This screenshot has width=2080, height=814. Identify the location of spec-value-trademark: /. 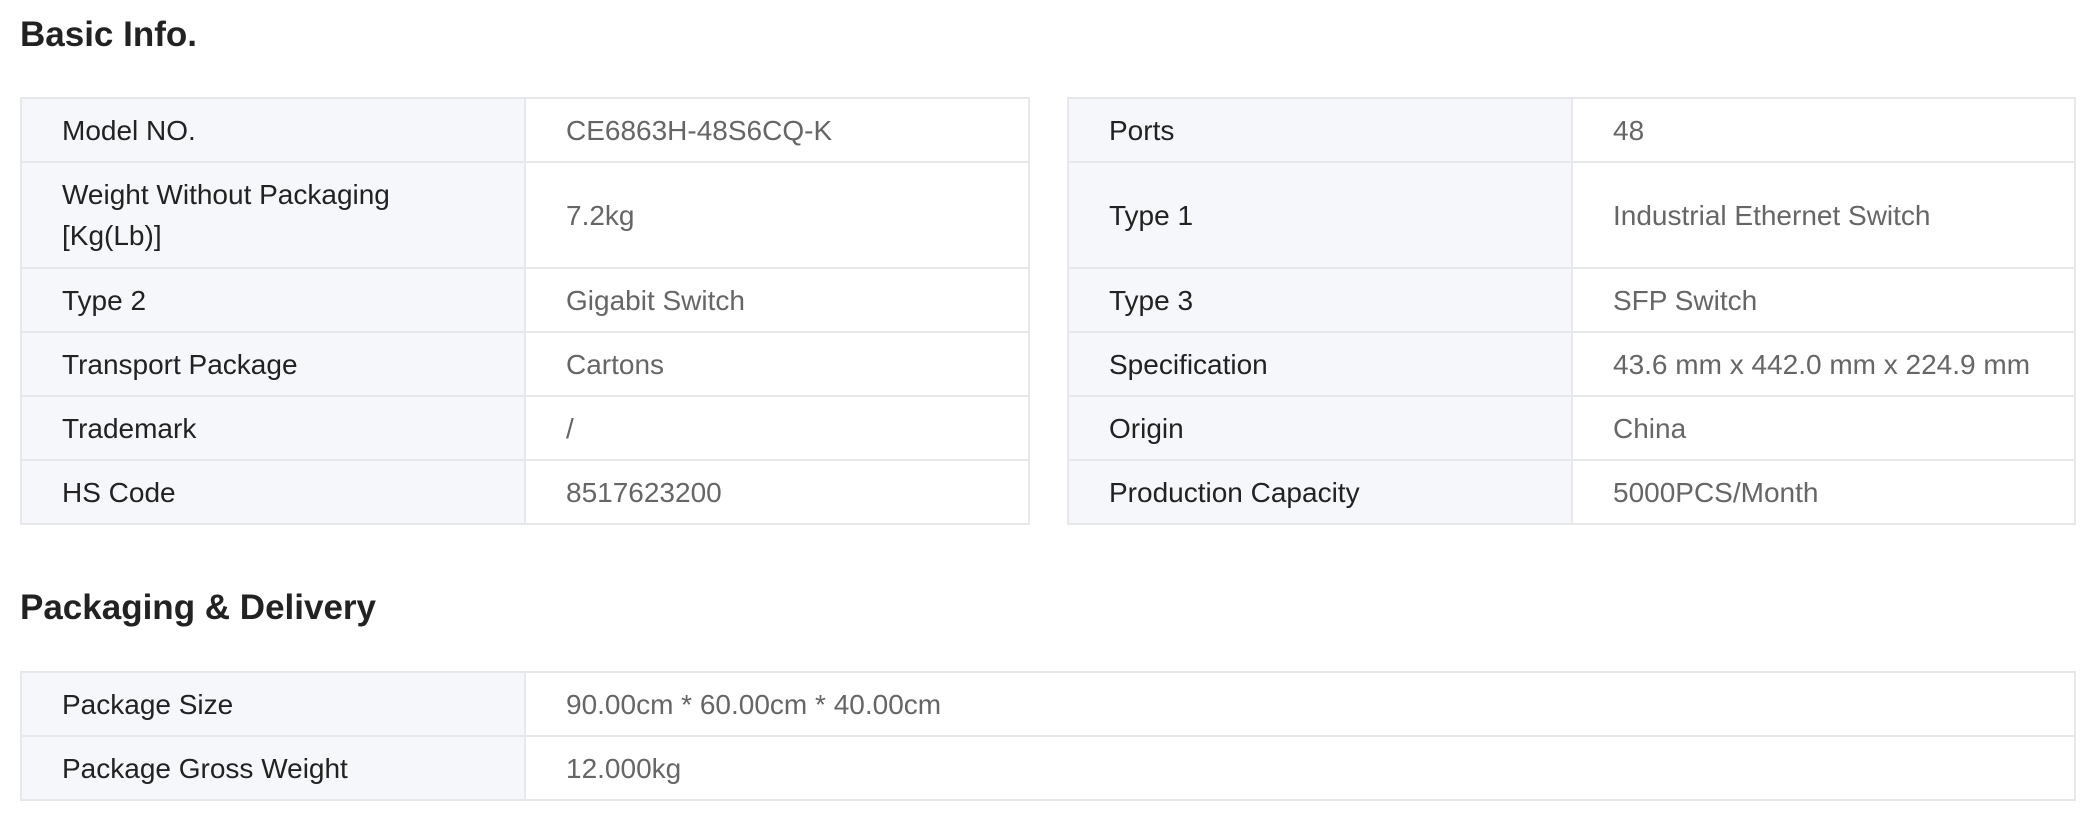
(777, 428).